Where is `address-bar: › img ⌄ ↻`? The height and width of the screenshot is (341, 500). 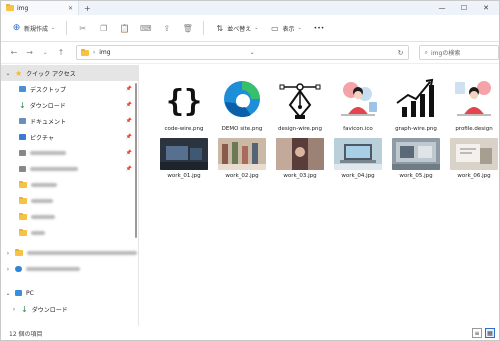 address-bar: › img ⌄ ↻ is located at coordinates (242, 52).